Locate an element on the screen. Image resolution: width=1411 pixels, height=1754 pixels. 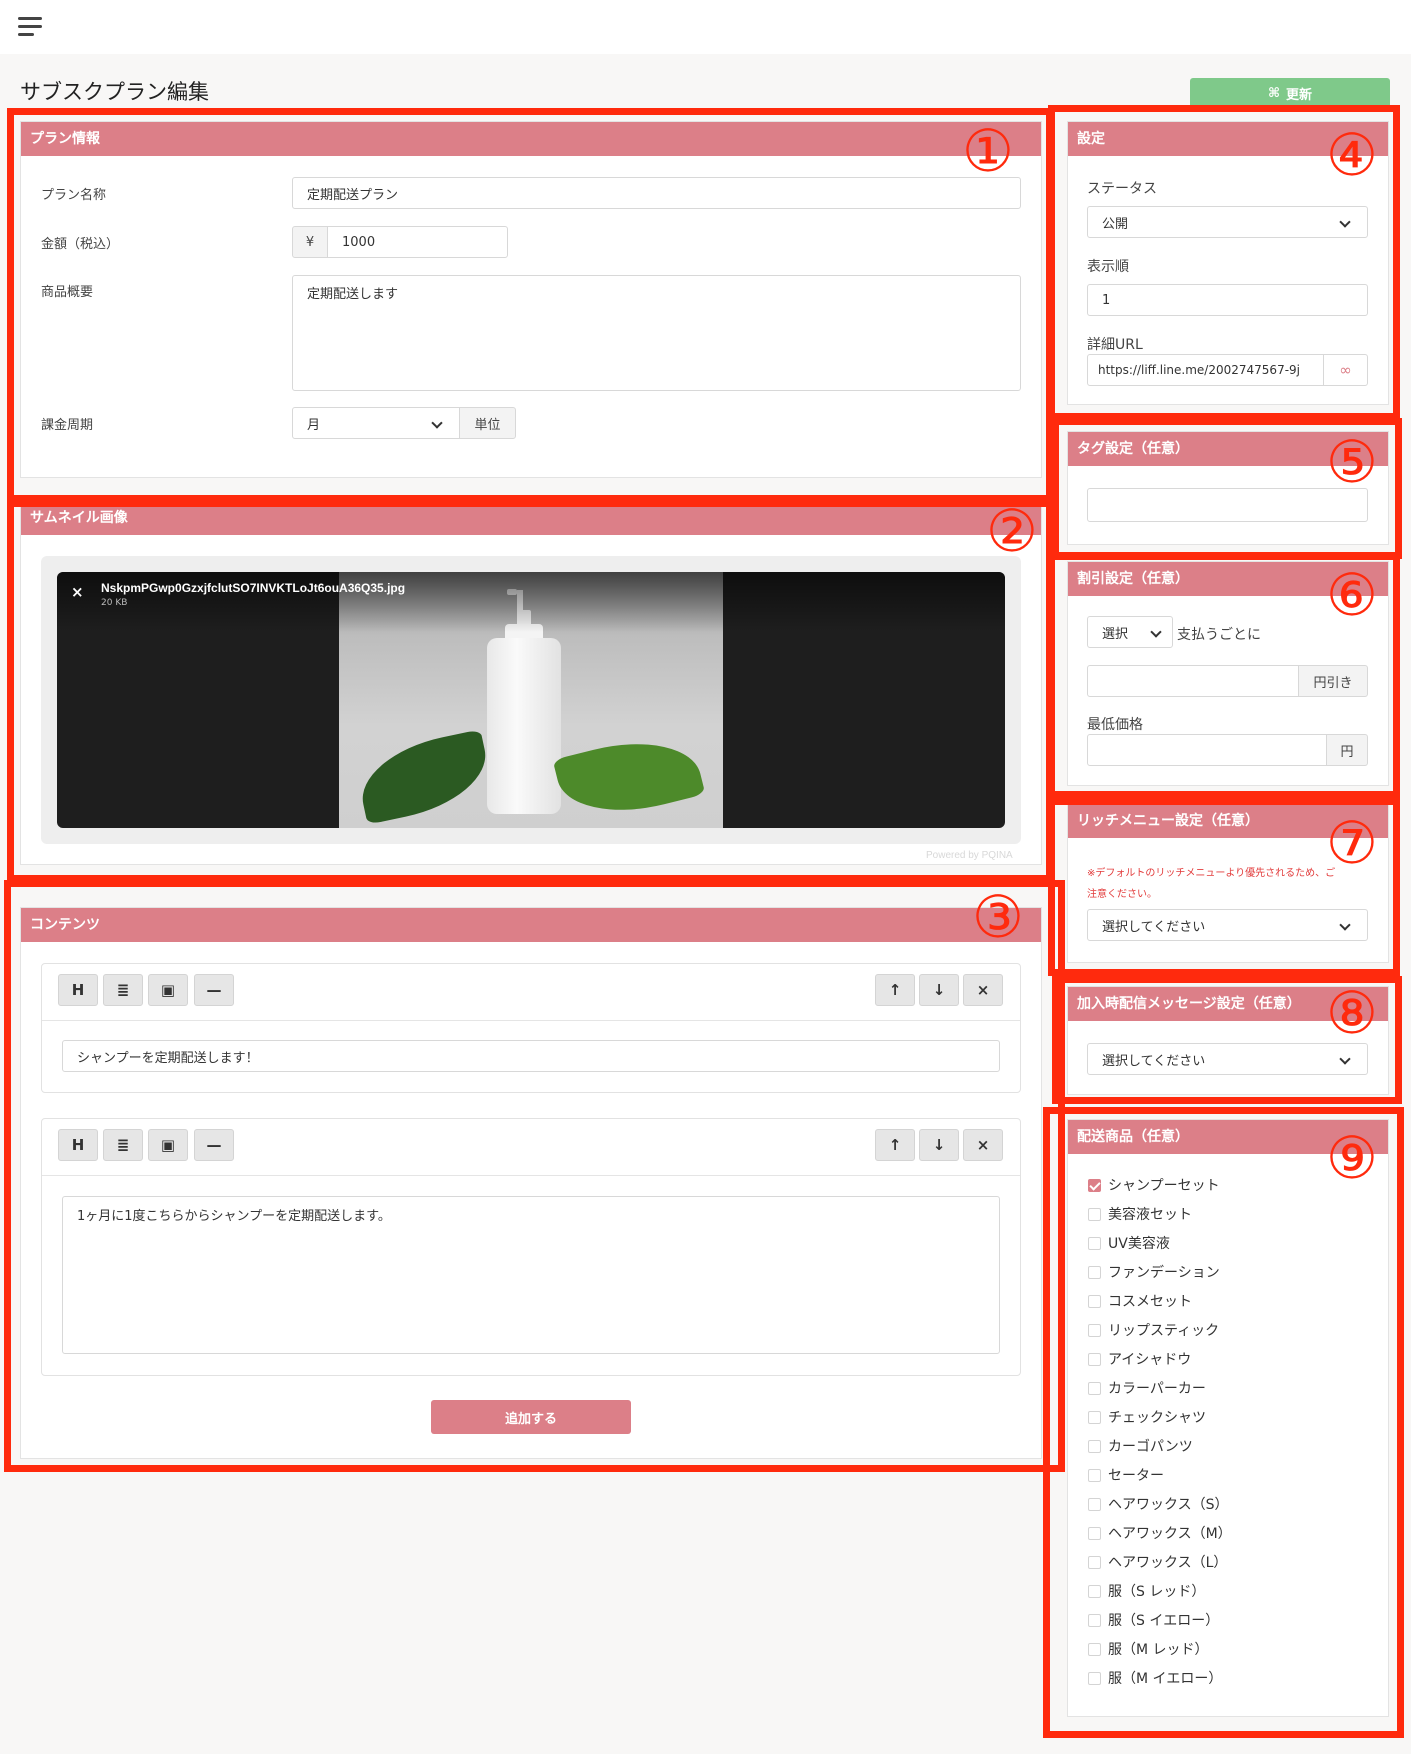
currency-addon: ¥ is located at coordinates (310, 242).